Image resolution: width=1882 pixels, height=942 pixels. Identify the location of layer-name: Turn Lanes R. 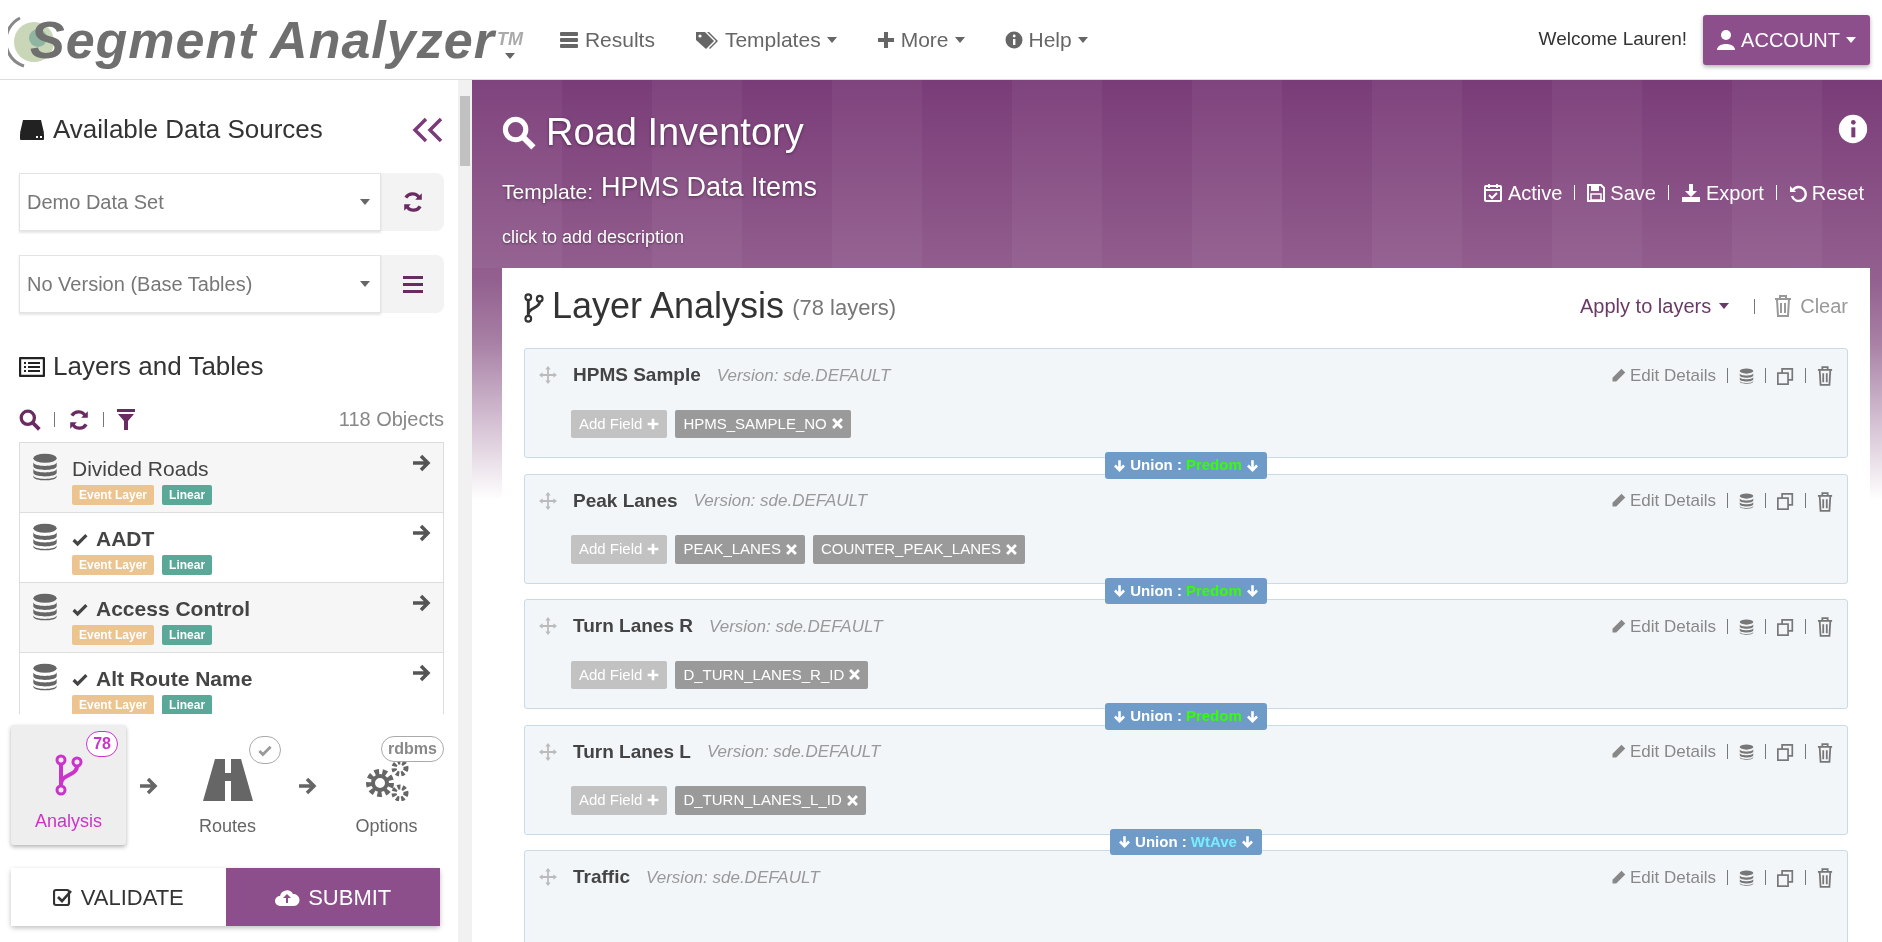
(633, 626).